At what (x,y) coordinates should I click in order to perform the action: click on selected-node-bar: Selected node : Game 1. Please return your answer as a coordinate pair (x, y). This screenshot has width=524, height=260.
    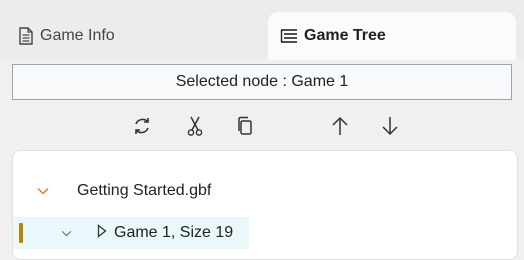
    Looking at the image, I should click on (262, 82).